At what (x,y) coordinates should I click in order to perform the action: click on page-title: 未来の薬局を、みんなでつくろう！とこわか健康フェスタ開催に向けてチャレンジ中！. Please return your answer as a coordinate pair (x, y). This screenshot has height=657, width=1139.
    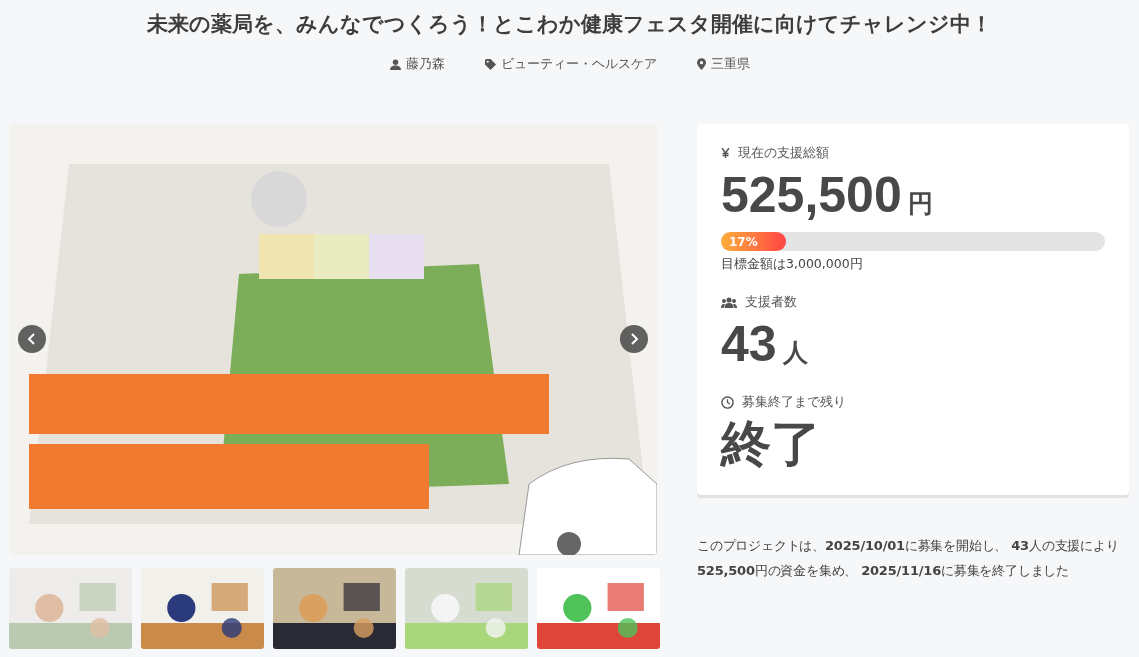
    Looking at the image, I should click on (569, 24).